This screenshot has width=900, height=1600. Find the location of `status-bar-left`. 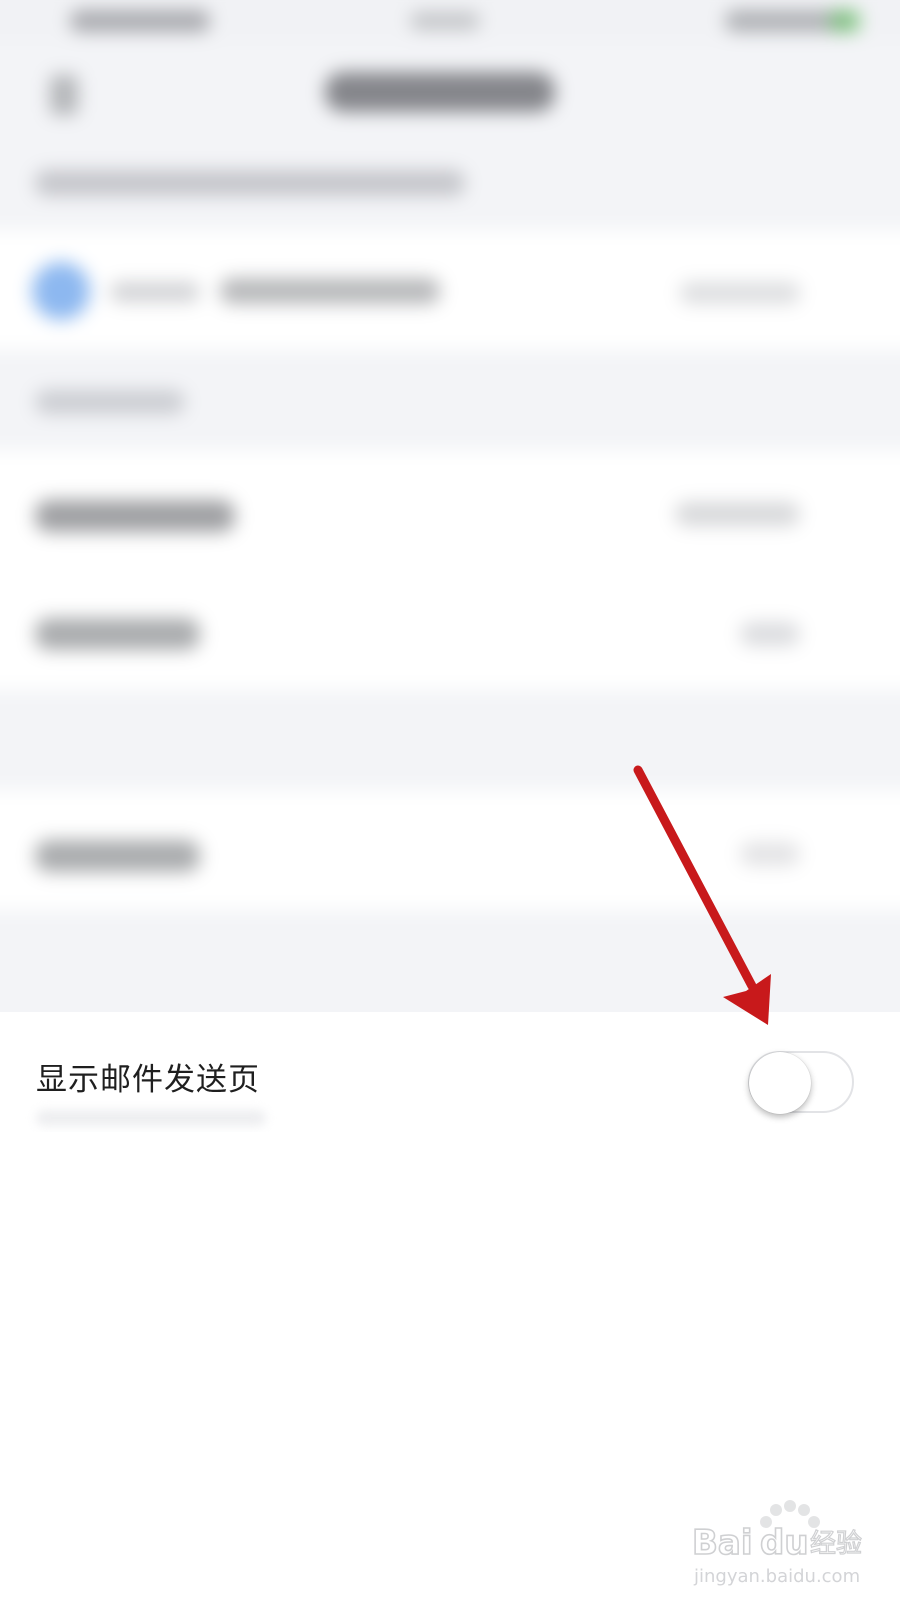

status-bar-left is located at coordinates (140, 21).